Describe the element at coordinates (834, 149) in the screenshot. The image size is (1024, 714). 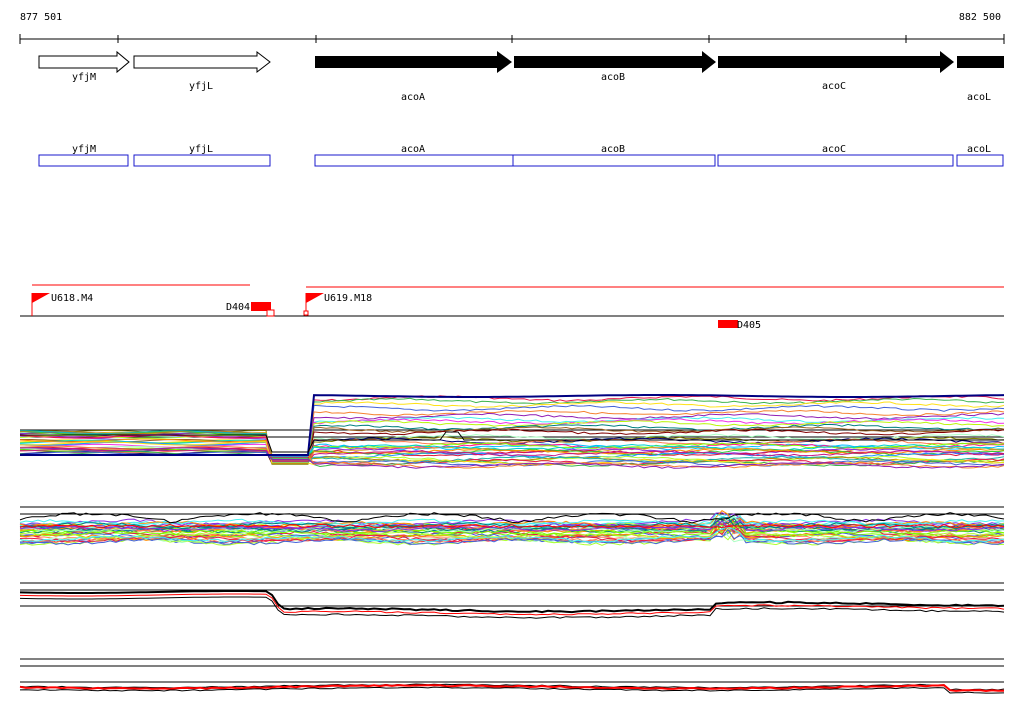
I see `annotation-label-acoC: acoC` at that location.